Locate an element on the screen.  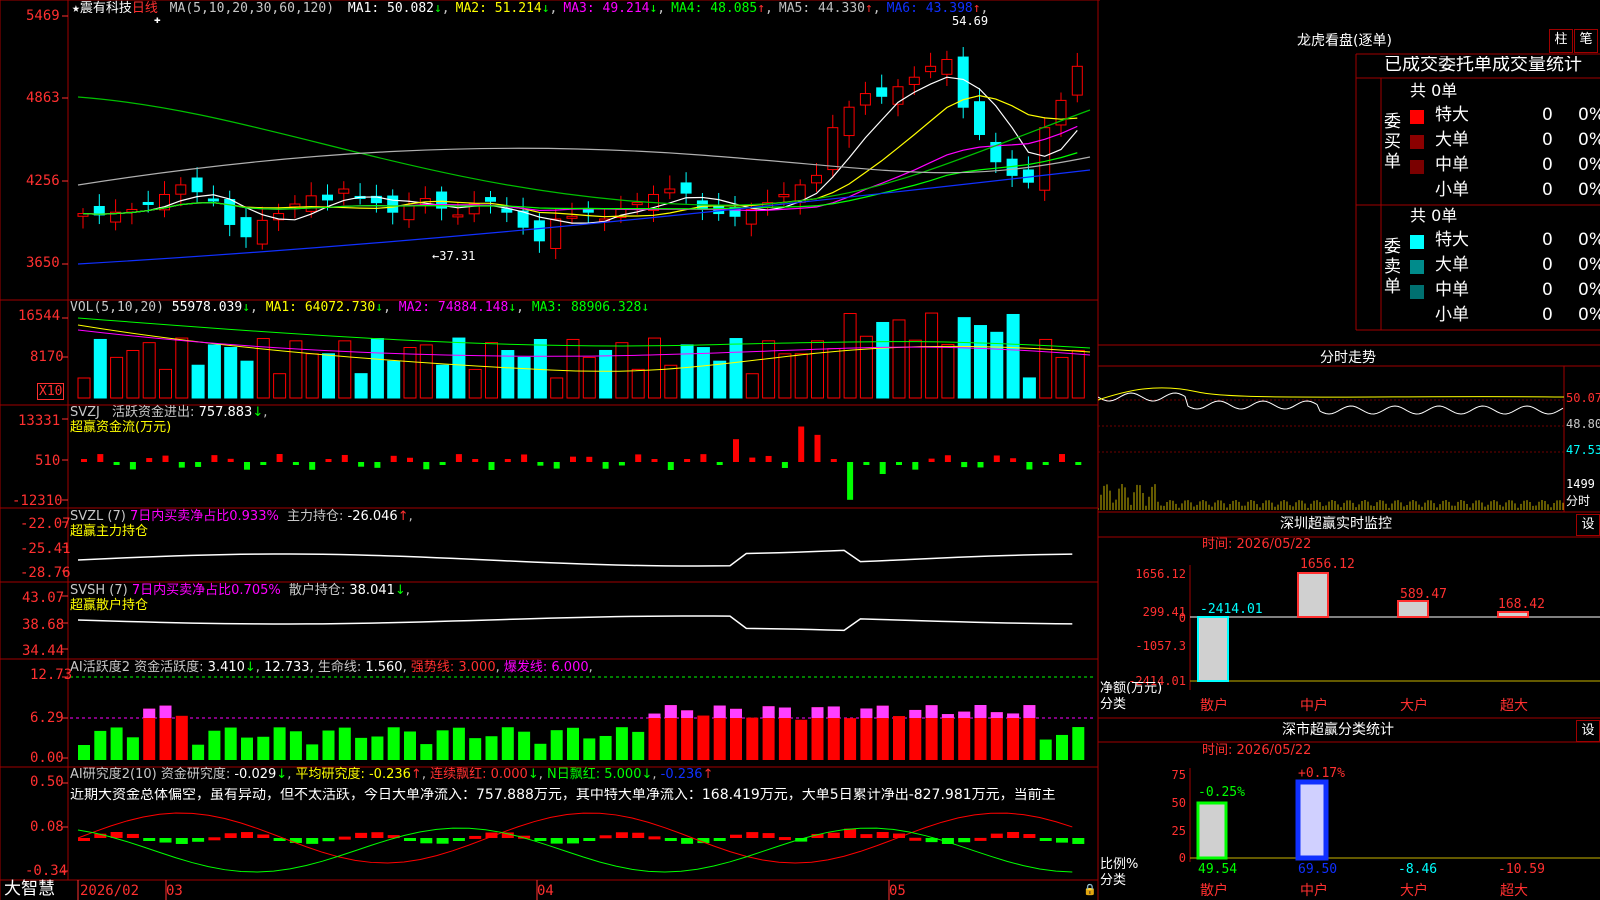
svzj-axis-3: -12310 is located at coordinates (37, 501).